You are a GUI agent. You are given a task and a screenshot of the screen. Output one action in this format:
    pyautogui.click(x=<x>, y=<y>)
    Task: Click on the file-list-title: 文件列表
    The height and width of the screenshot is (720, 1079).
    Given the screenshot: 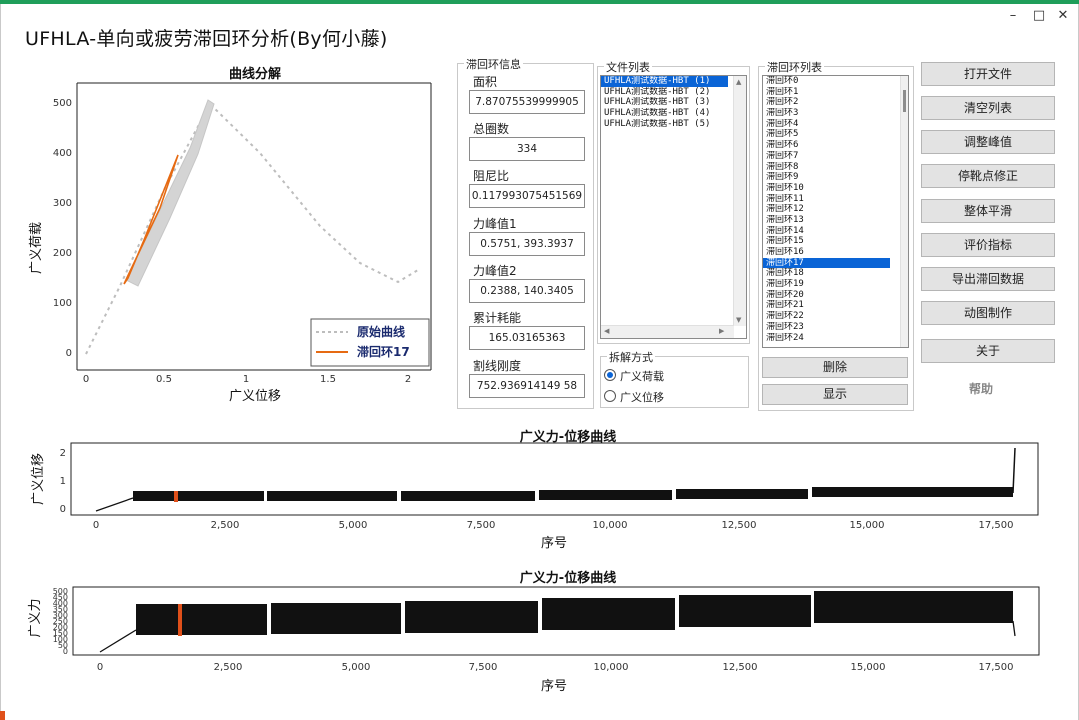 What is the action you would take?
    pyautogui.click(x=628, y=67)
    